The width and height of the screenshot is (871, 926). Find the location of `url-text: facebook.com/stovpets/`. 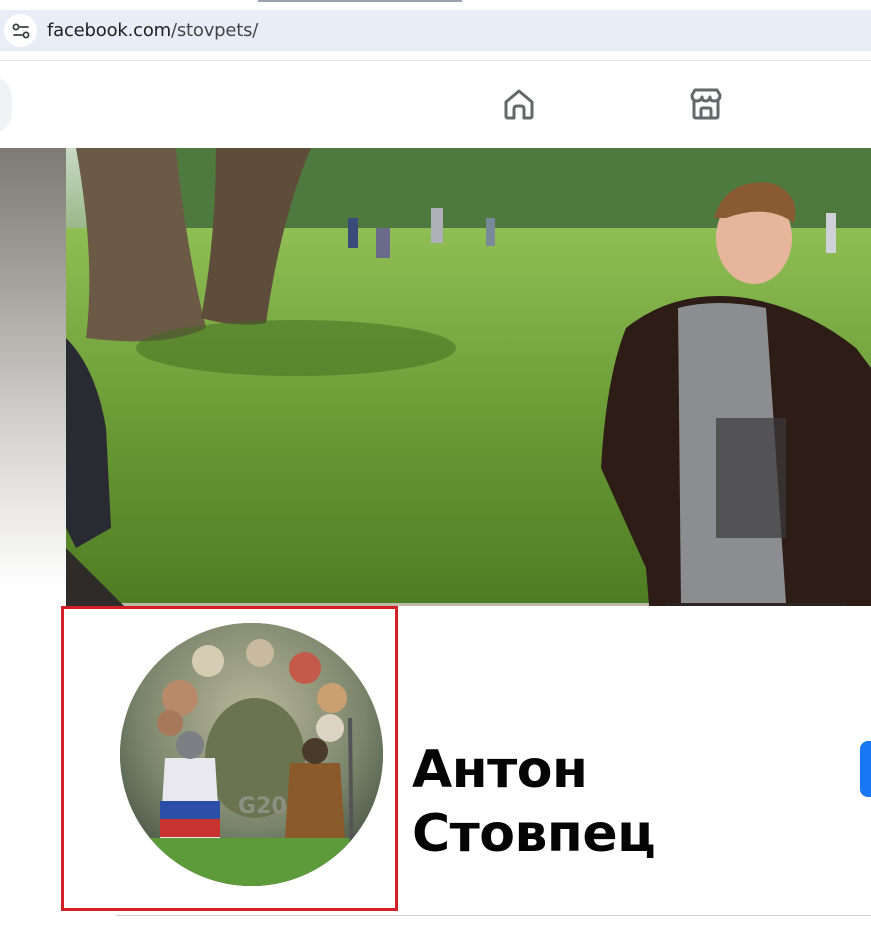

url-text: facebook.com/stovpets/ is located at coordinates (152, 30).